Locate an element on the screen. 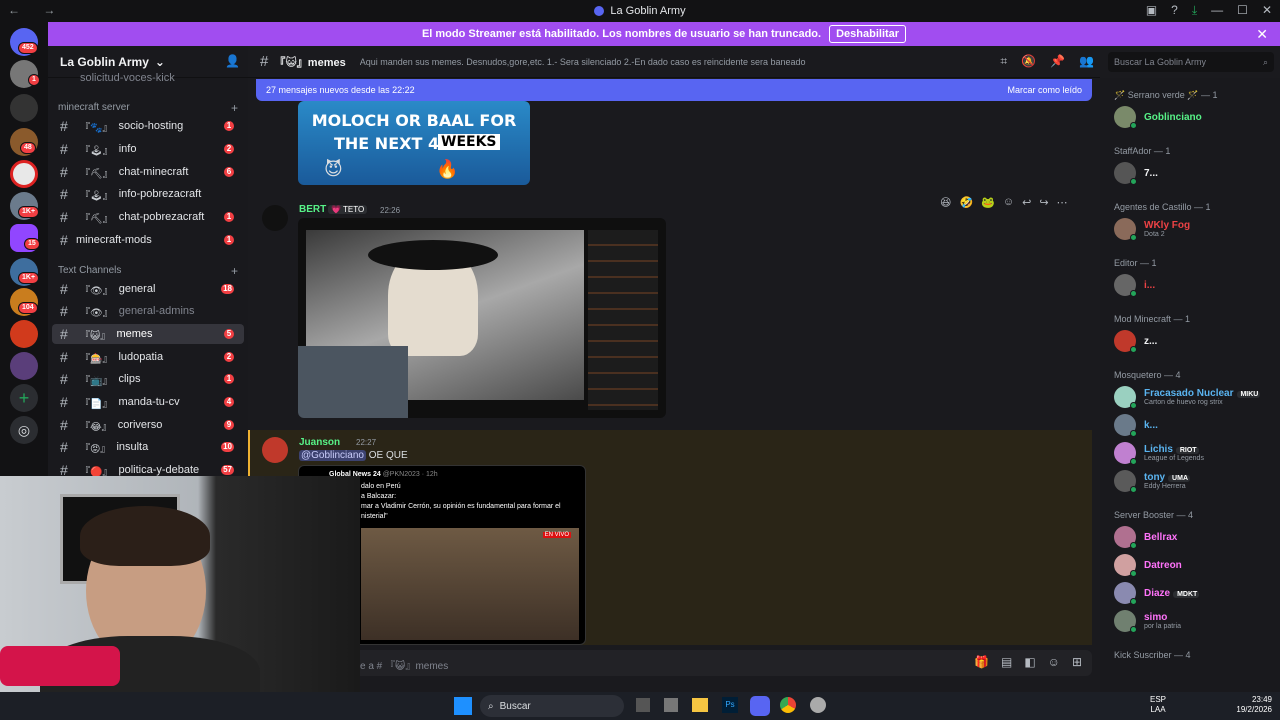 The image size is (1280, 720). discord-icon is located at coordinates (760, 706).